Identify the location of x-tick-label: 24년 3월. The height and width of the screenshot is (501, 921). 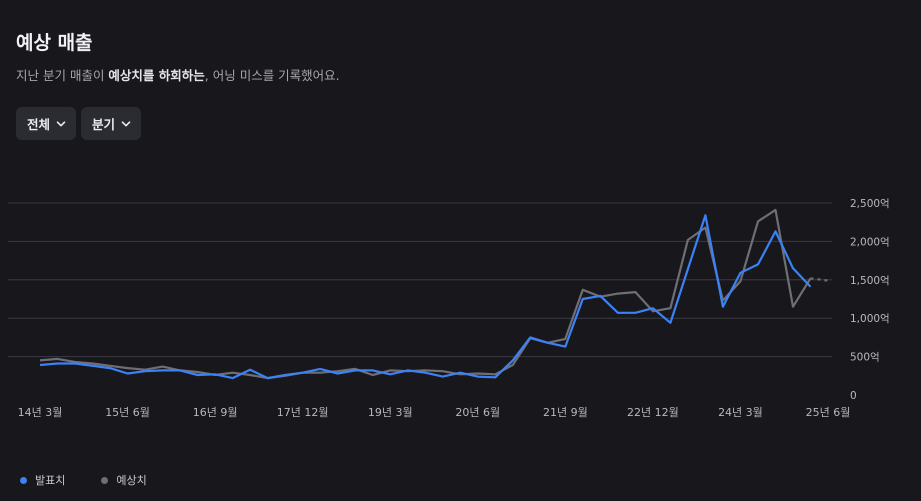
(740, 412).